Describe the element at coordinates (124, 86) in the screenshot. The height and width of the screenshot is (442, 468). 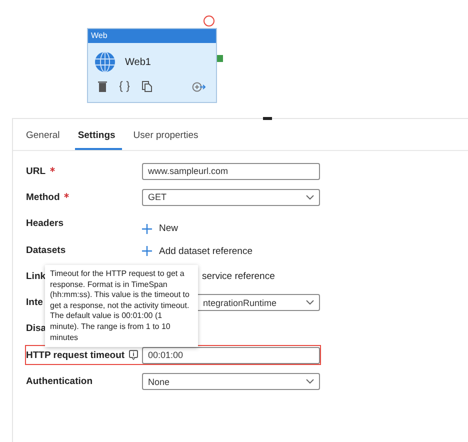
I see `code-icon` at that location.